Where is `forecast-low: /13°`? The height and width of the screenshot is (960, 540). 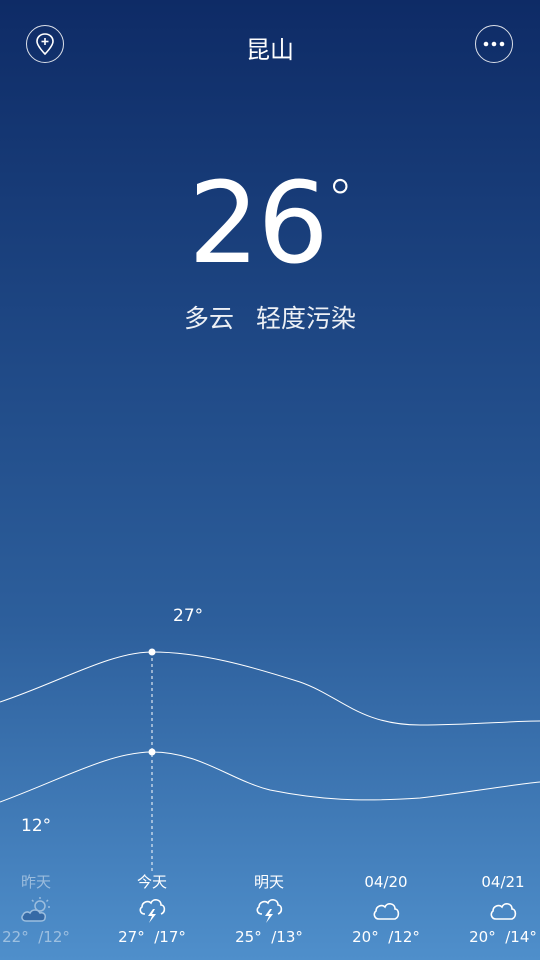
forecast-low: /13° is located at coordinates (287, 937).